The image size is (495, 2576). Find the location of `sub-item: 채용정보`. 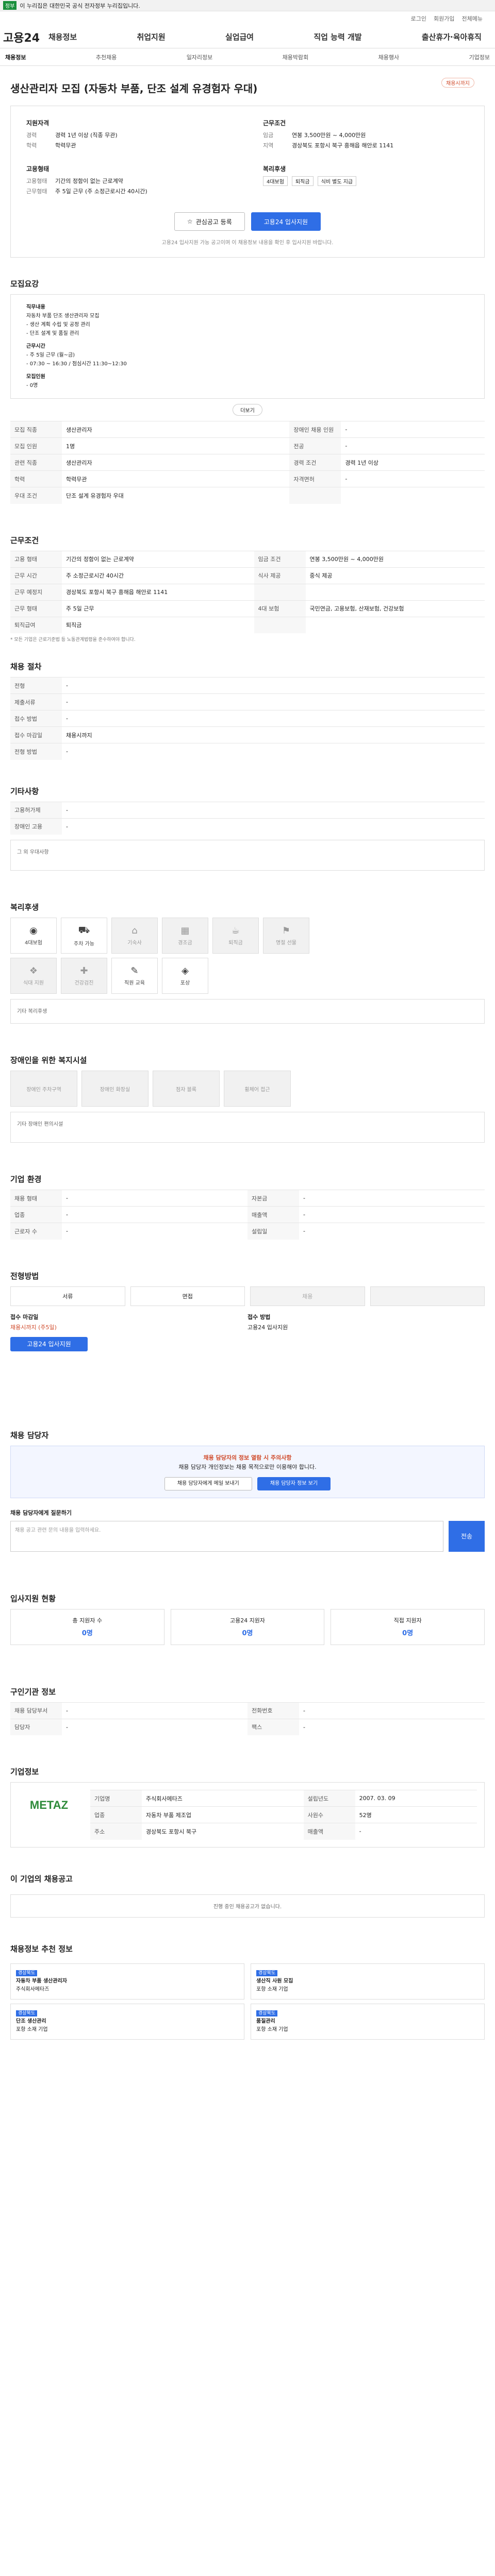

sub-item: 채용정보 is located at coordinates (15, 57).